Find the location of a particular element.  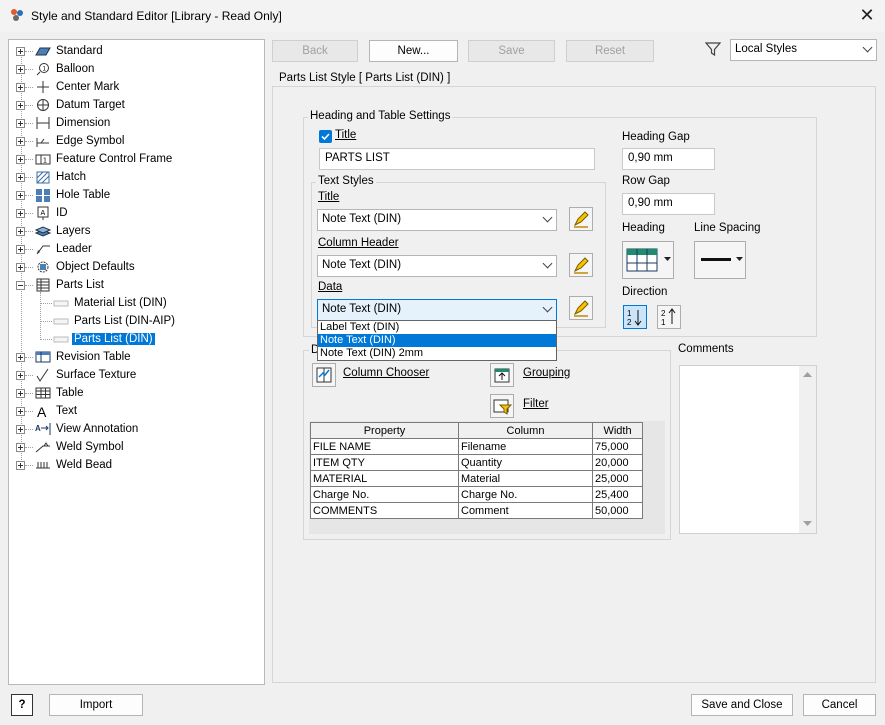

table-row: MATERIAL Material 25,000 is located at coordinates (476, 478).